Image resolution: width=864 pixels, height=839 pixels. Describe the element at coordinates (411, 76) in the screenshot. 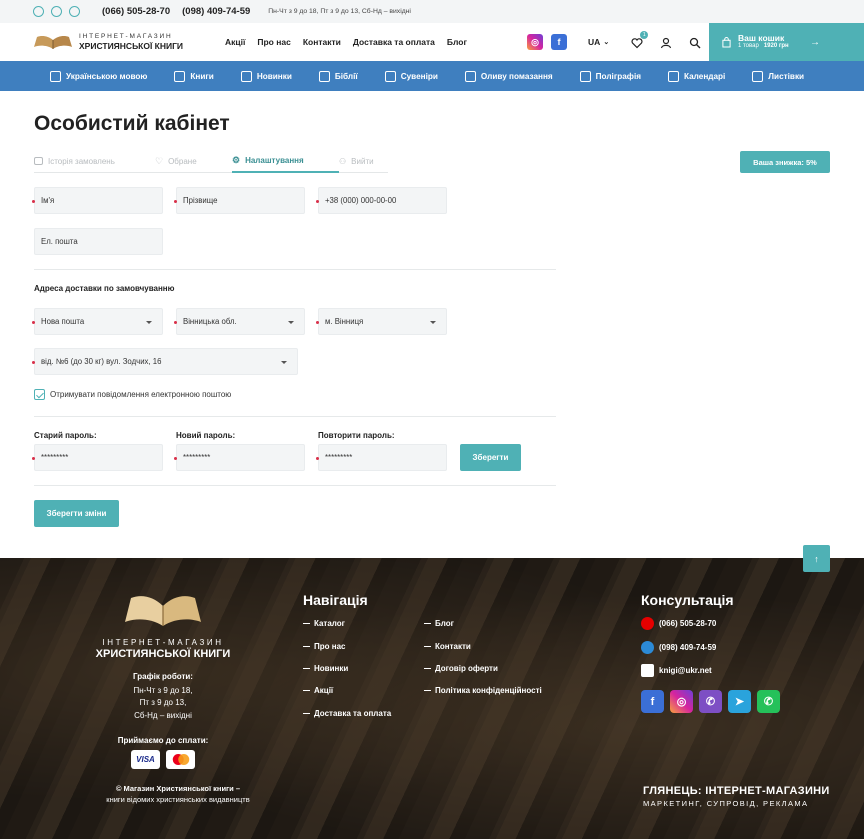

I see `category-souvenirs: Сувеніри` at that location.